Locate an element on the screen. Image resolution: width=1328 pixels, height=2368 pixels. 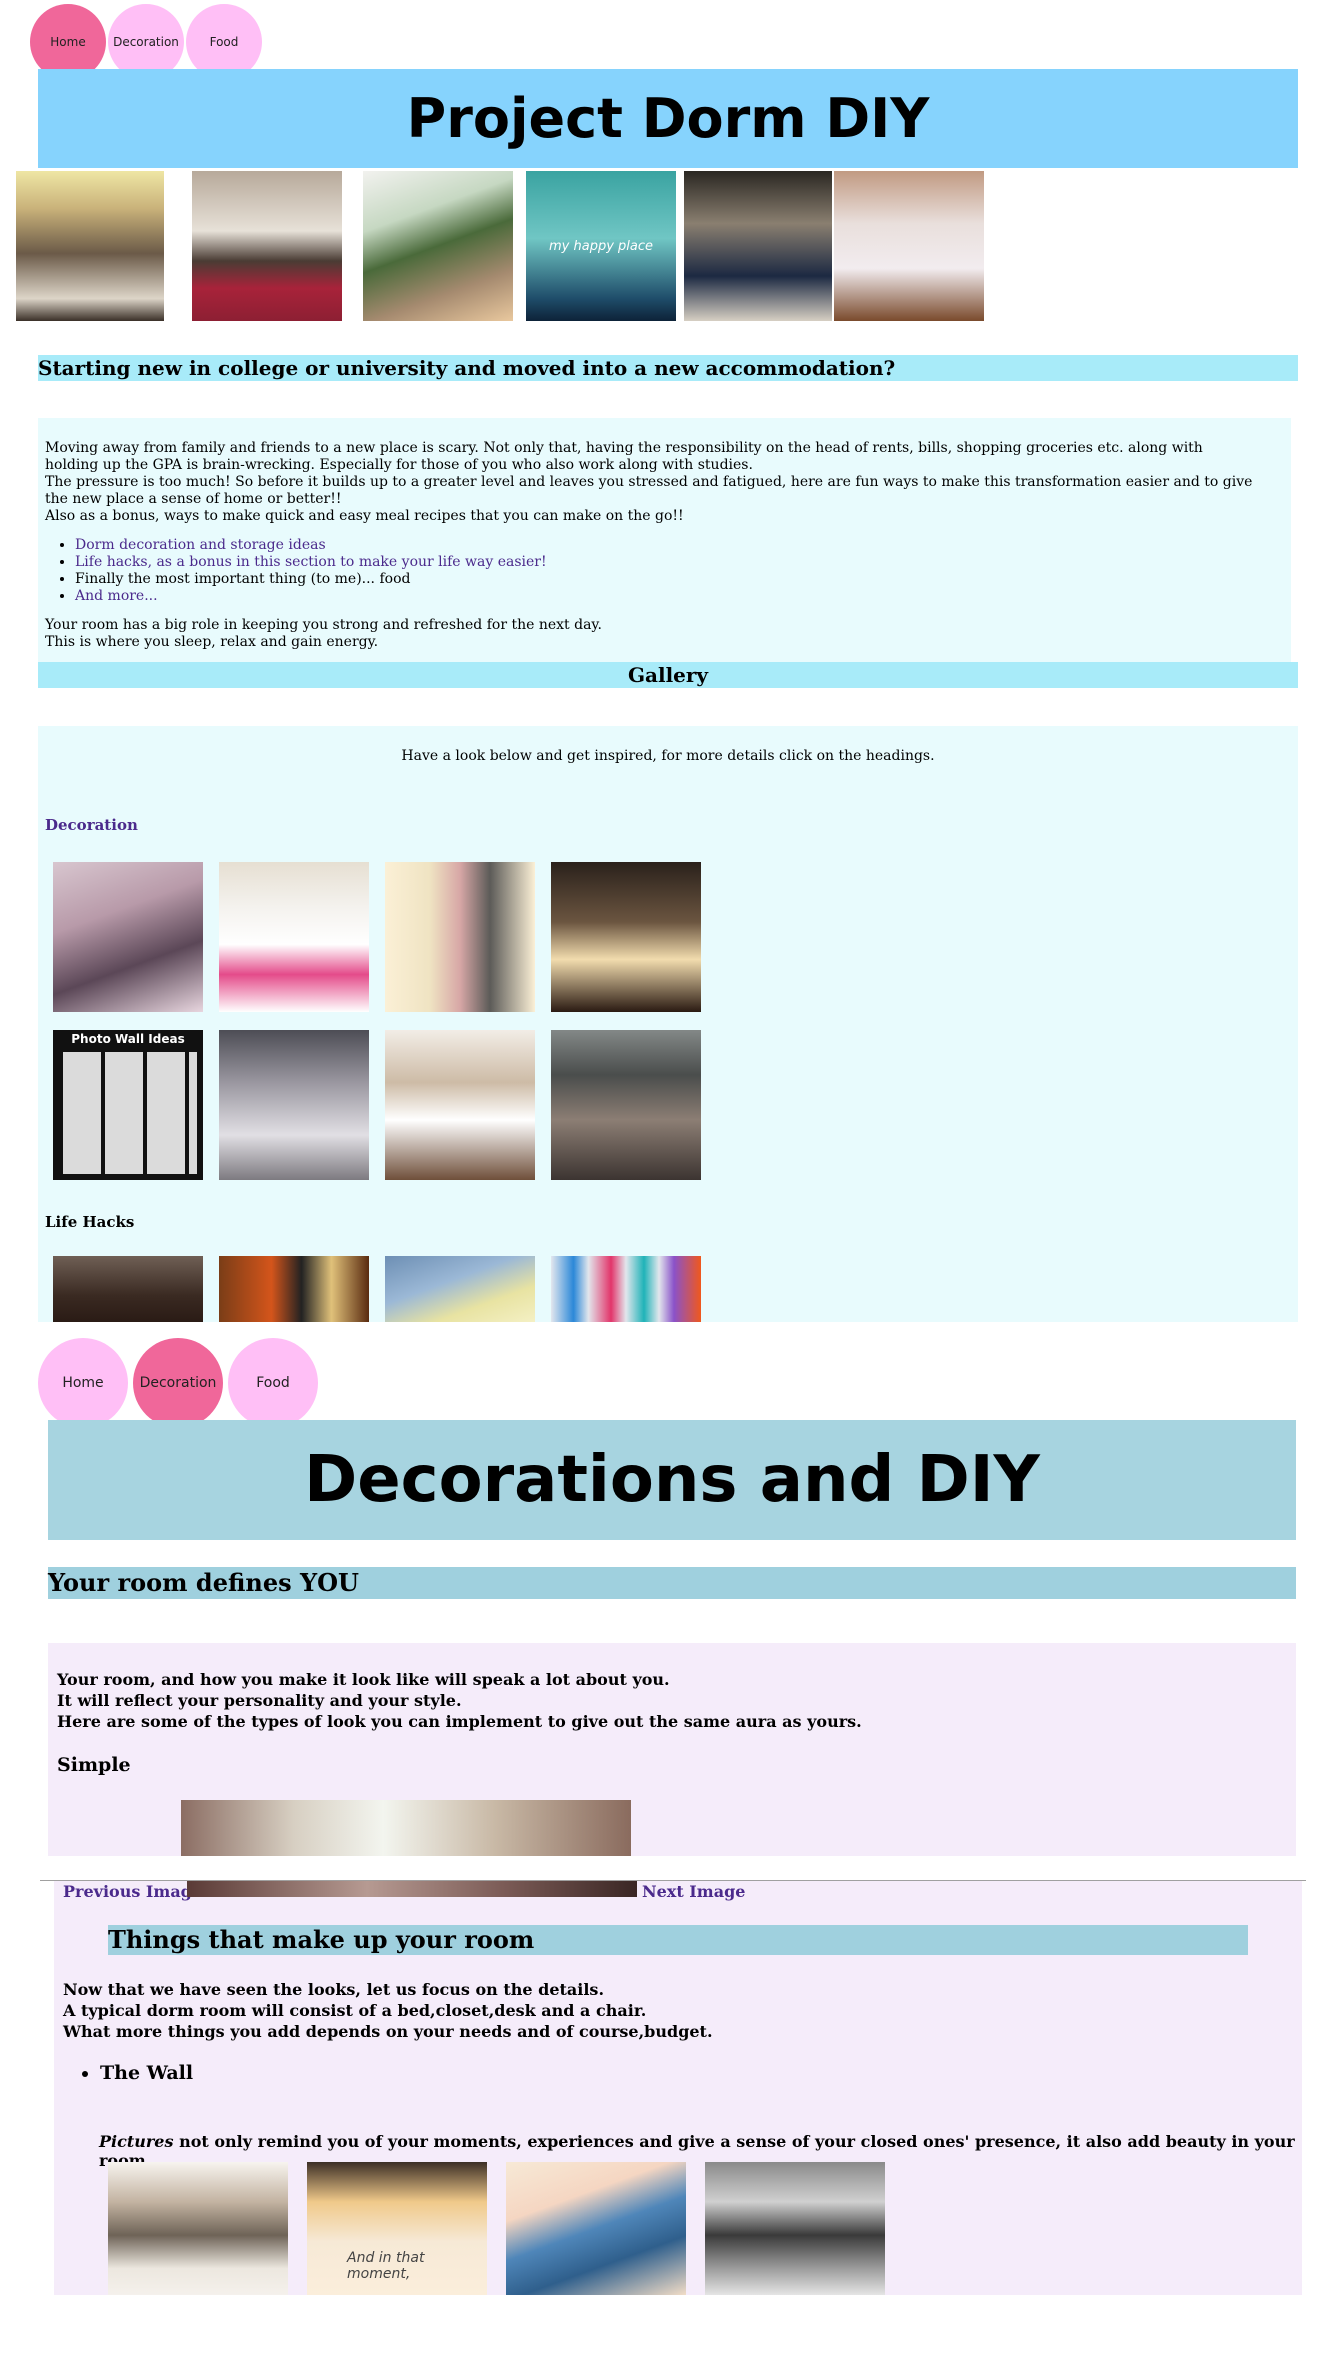
hero-photo-caption: my happy place is located at coordinates (601, 246).